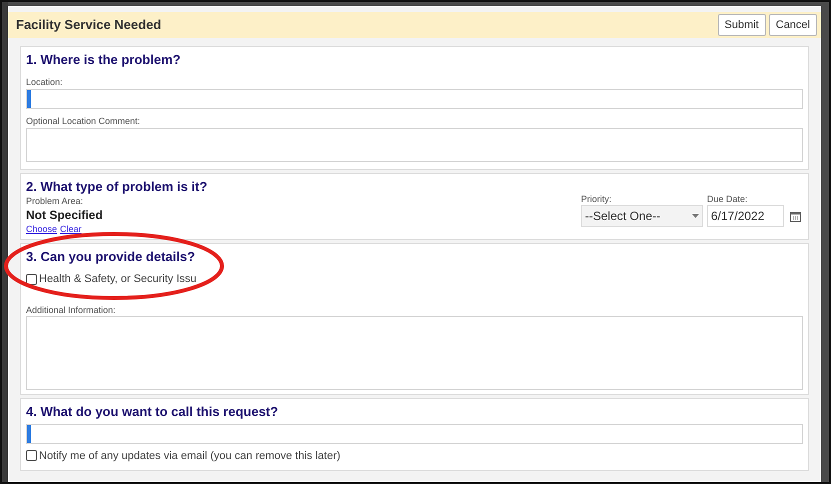 This screenshot has width=831, height=484. What do you see at coordinates (55, 201) in the screenshot?
I see `field-label: Problem Area:` at bounding box center [55, 201].